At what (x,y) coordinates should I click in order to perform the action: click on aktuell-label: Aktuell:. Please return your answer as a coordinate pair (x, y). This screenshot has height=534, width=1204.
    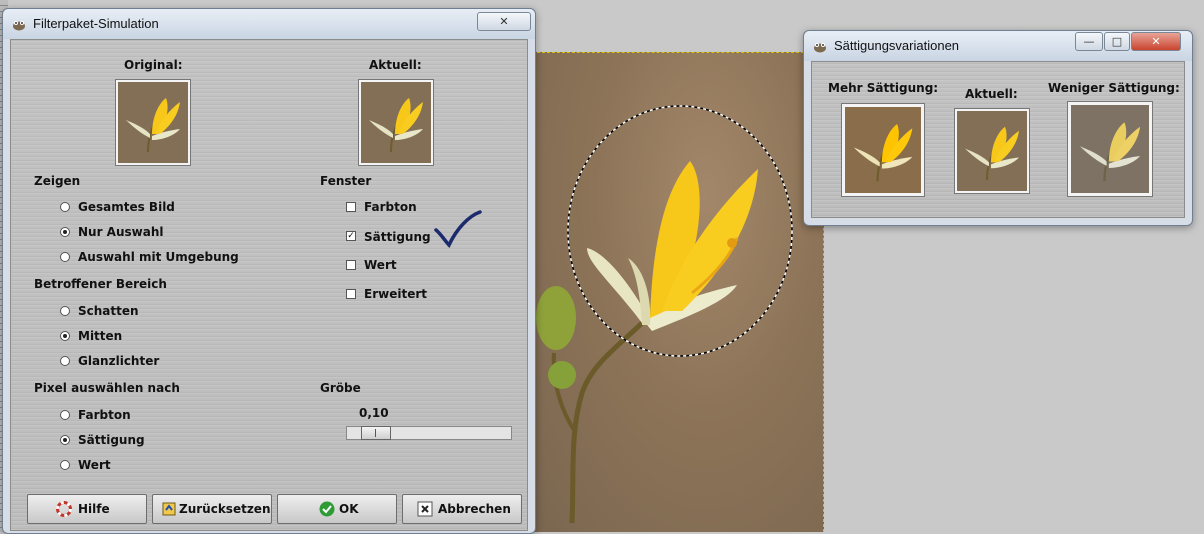
    Looking at the image, I should click on (395, 65).